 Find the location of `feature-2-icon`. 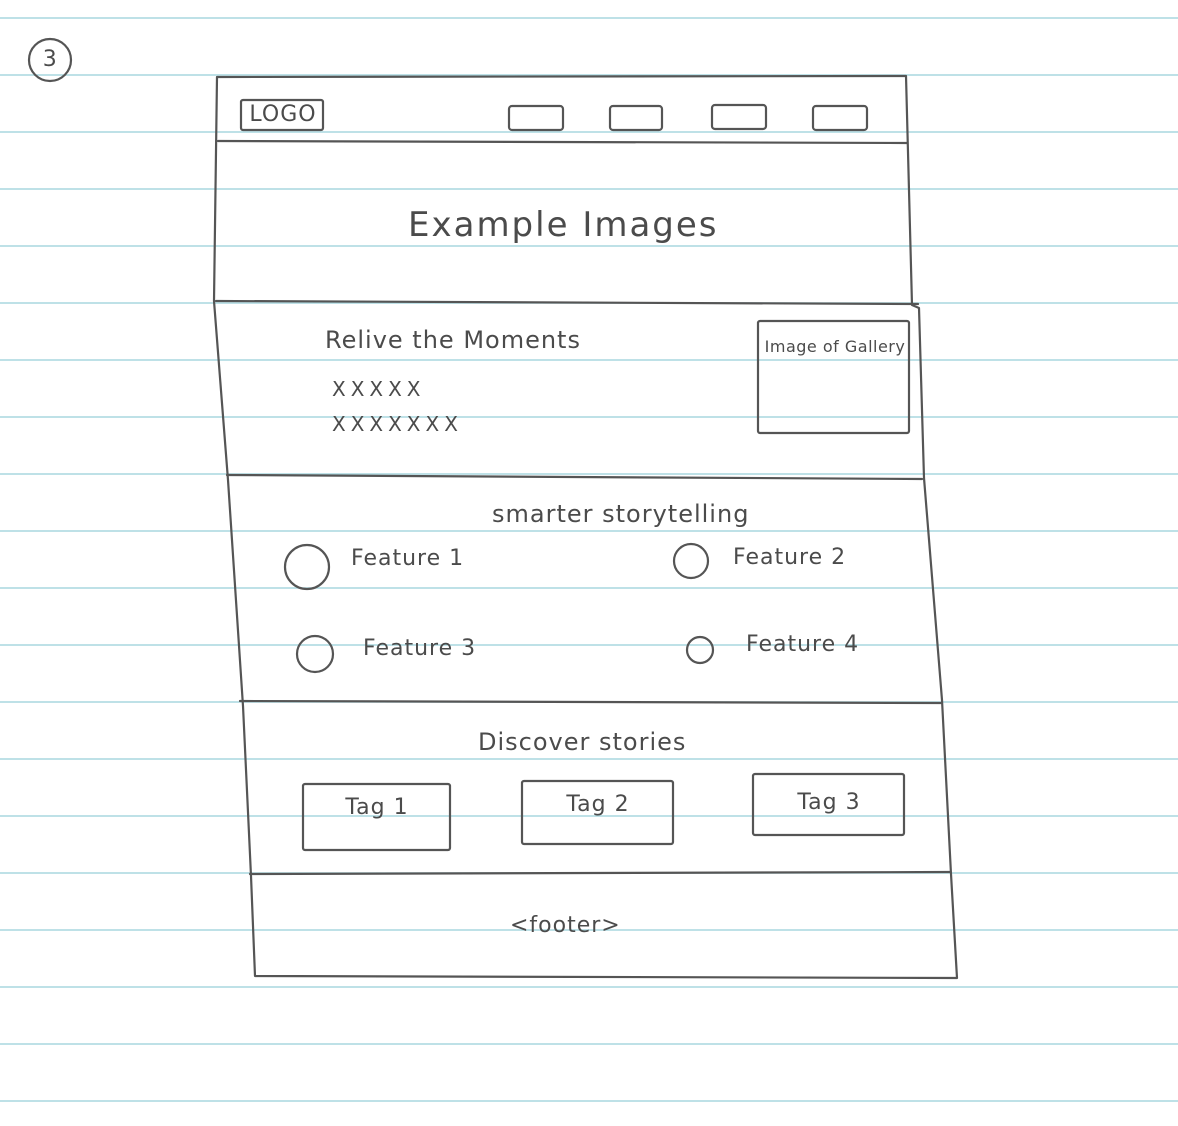

feature-2-icon is located at coordinates (691, 561).